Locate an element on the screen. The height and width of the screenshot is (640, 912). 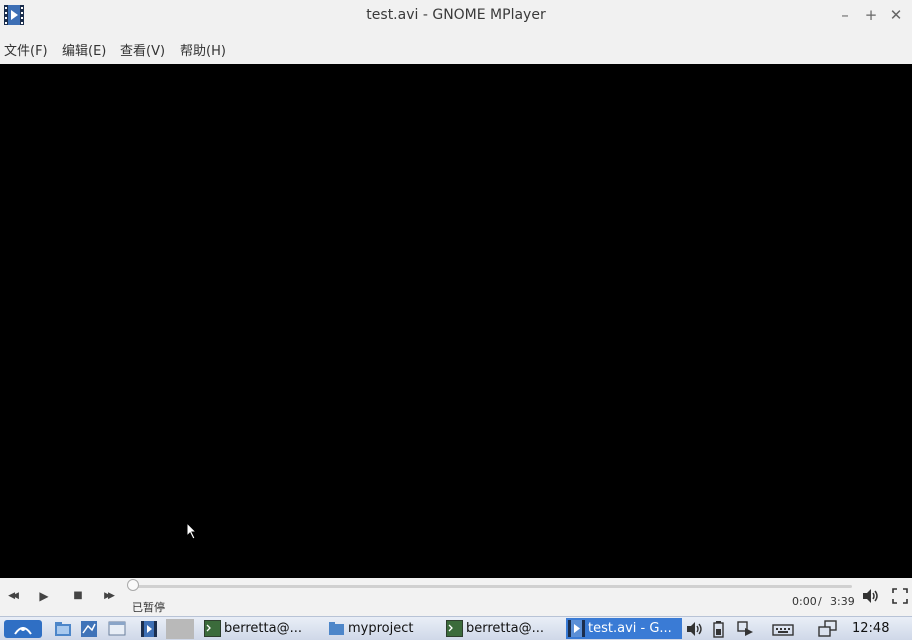
seek-handle is located at coordinates (133, 585).